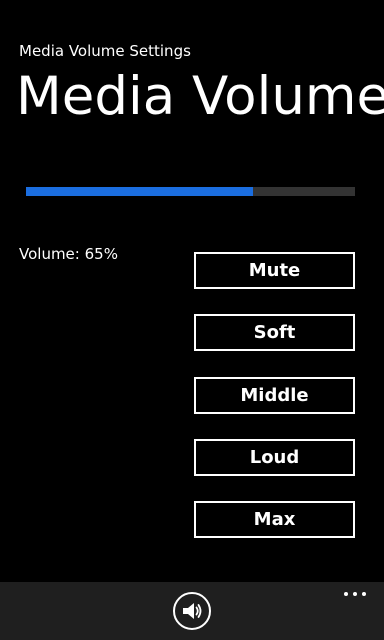 The height and width of the screenshot is (640, 384). What do you see at coordinates (105, 51) in the screenshot?
I see `app-title: Media Volume Settings` at bounding box center [105, 51].